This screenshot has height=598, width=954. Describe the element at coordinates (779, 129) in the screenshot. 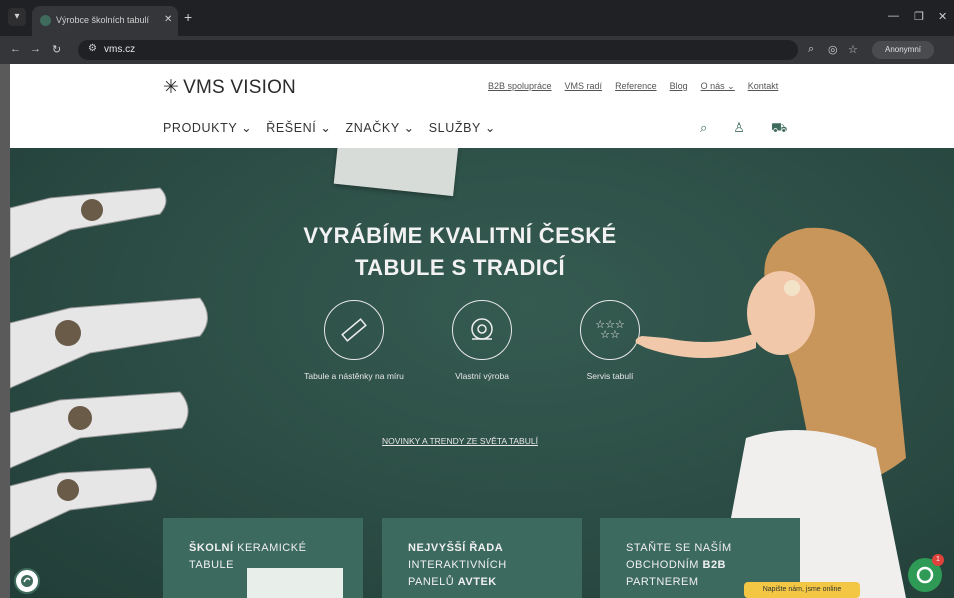

I see `cart-icon: ⛟` at that location.